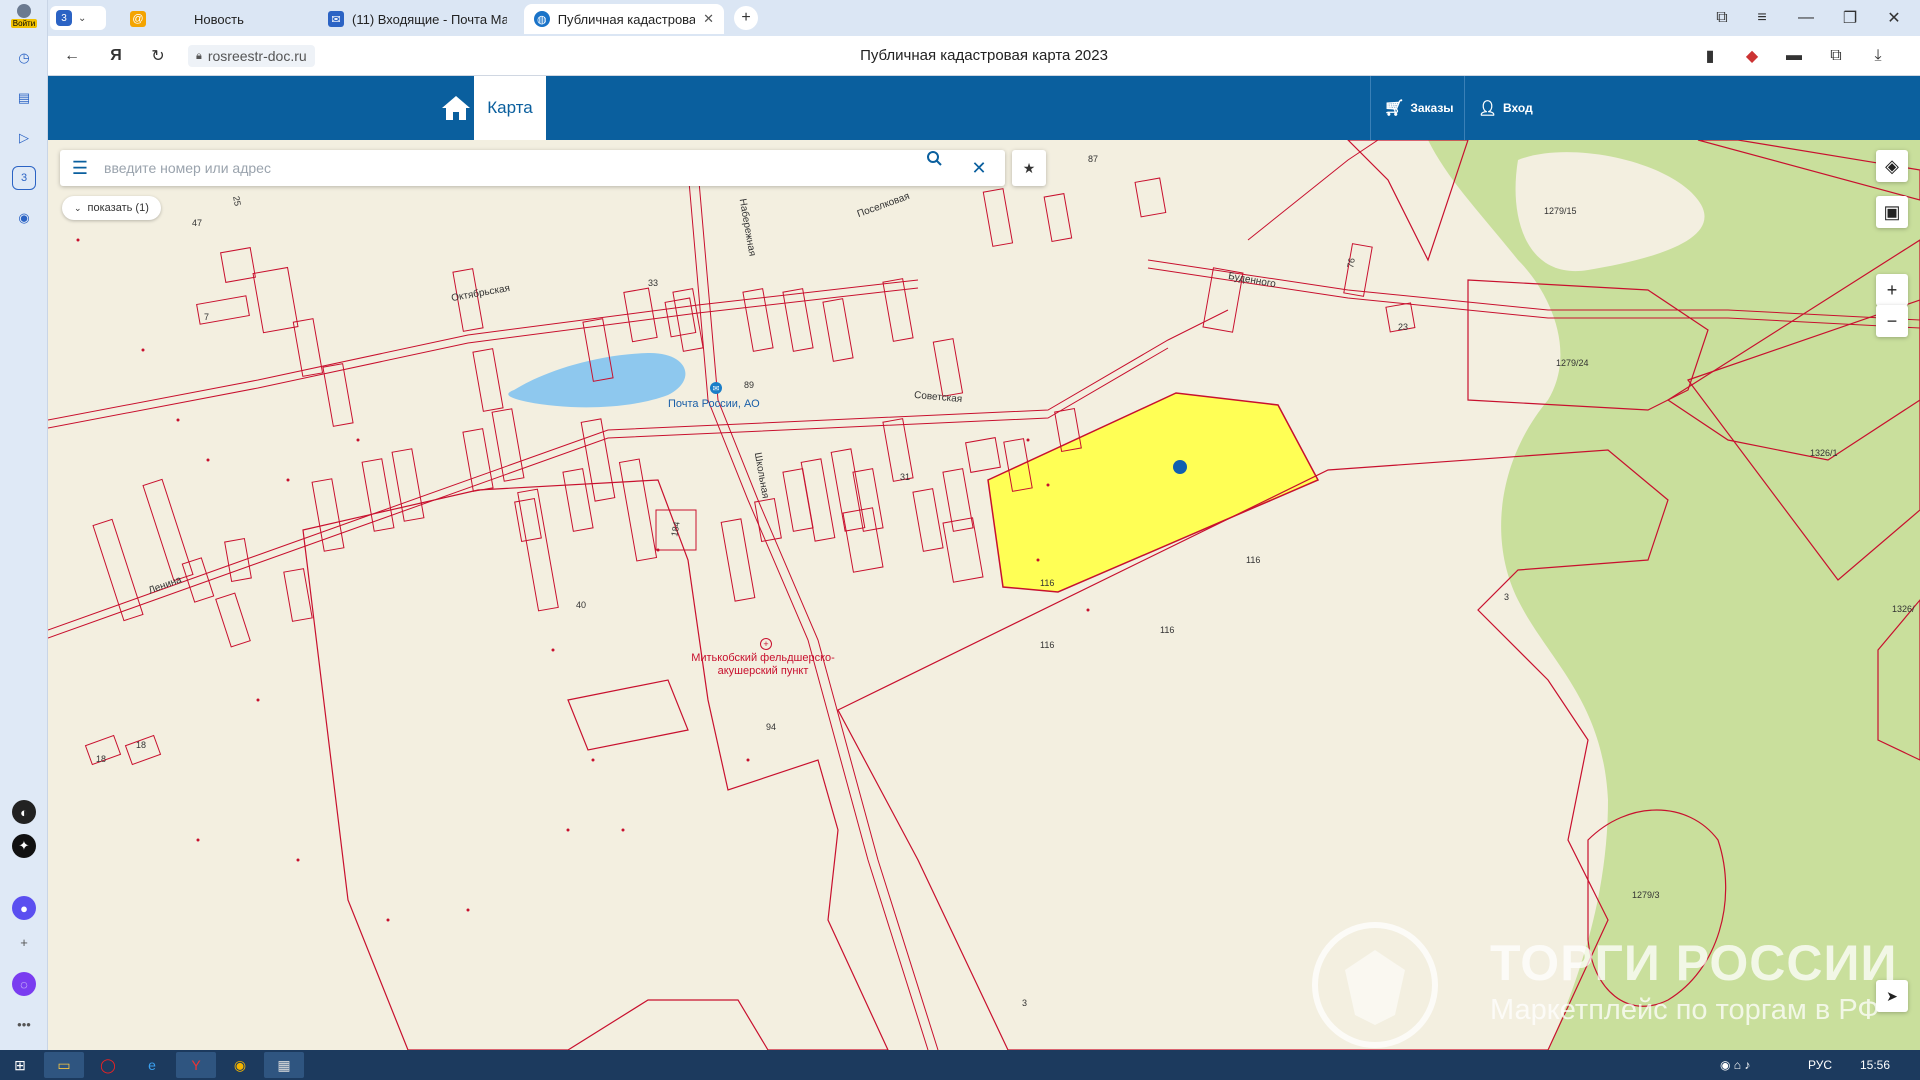 This screenshot has width=1920, height=1080. What do you see at coordinates (210, 19) in the screenshot?
I see `tab-news: @ Новость` at bounding box center [210, 19].